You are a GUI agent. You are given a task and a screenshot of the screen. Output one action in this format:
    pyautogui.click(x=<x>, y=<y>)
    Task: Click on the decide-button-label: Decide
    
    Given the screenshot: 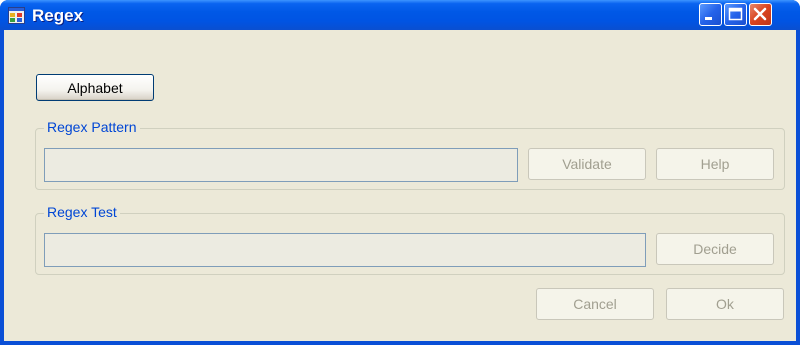 What is the action you would take?
    pyautogui.click(x=715, y=249)
    